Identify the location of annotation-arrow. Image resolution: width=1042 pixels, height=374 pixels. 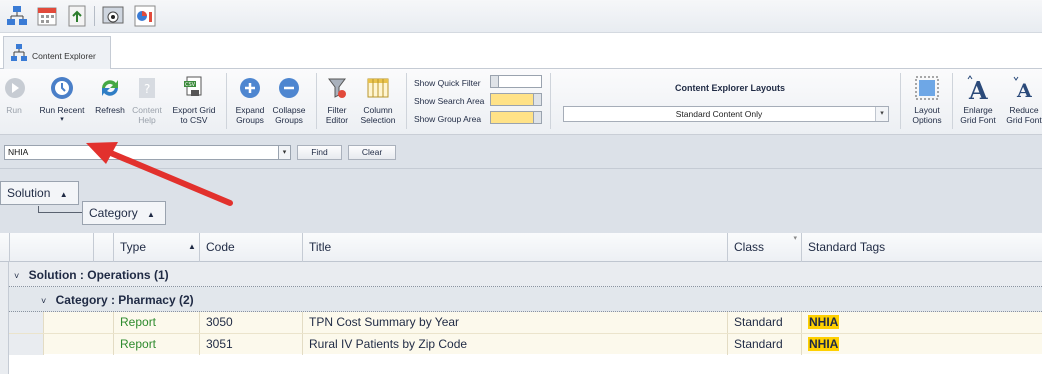
(159, 174).